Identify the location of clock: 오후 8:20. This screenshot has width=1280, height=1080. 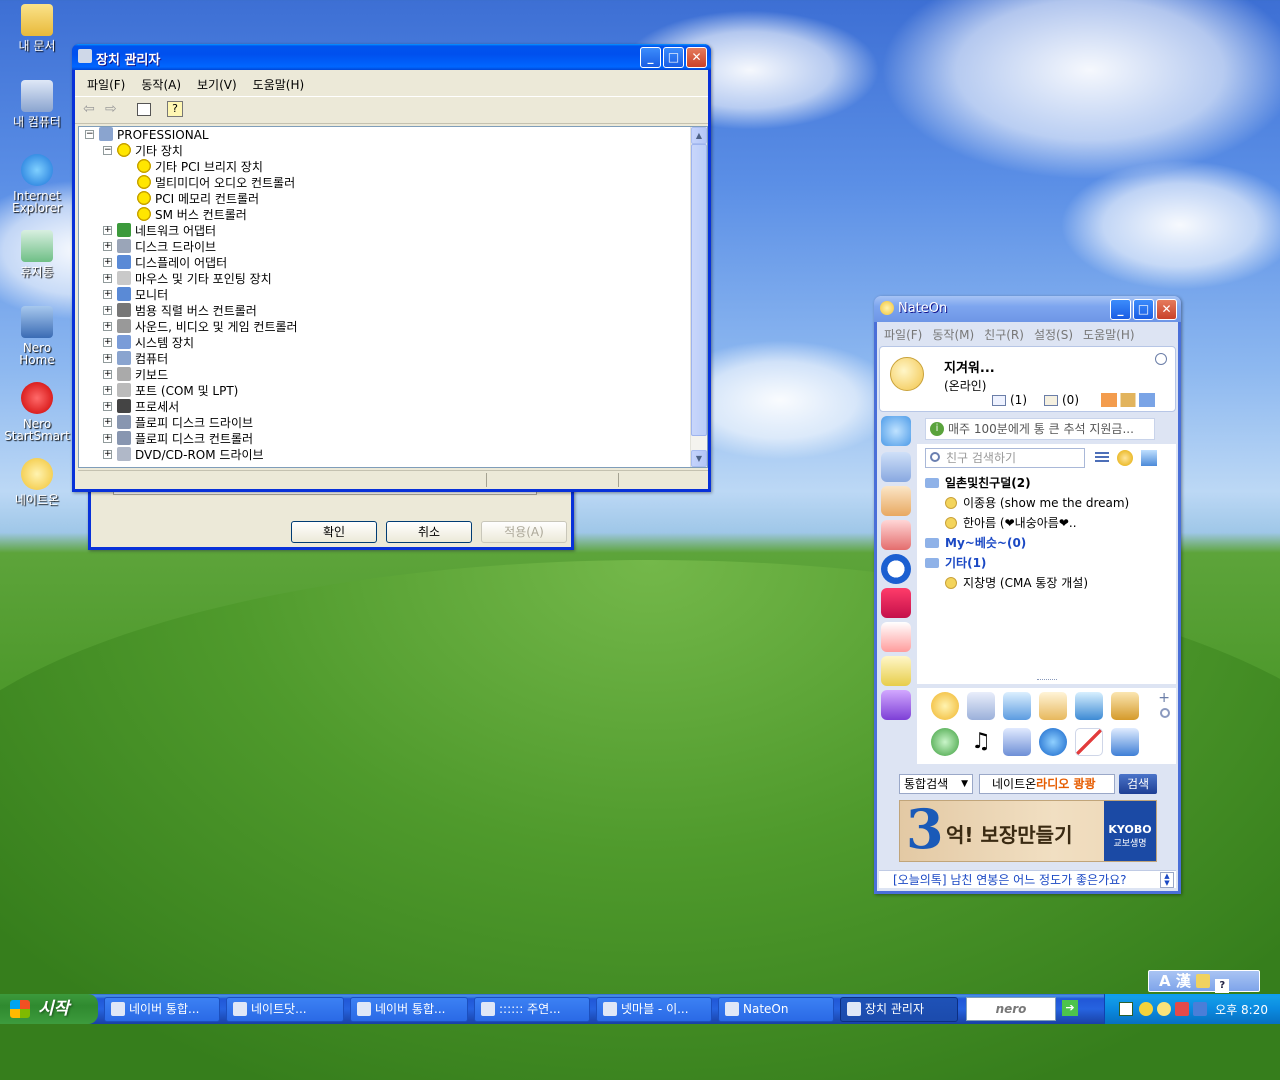
(1241, 1009).